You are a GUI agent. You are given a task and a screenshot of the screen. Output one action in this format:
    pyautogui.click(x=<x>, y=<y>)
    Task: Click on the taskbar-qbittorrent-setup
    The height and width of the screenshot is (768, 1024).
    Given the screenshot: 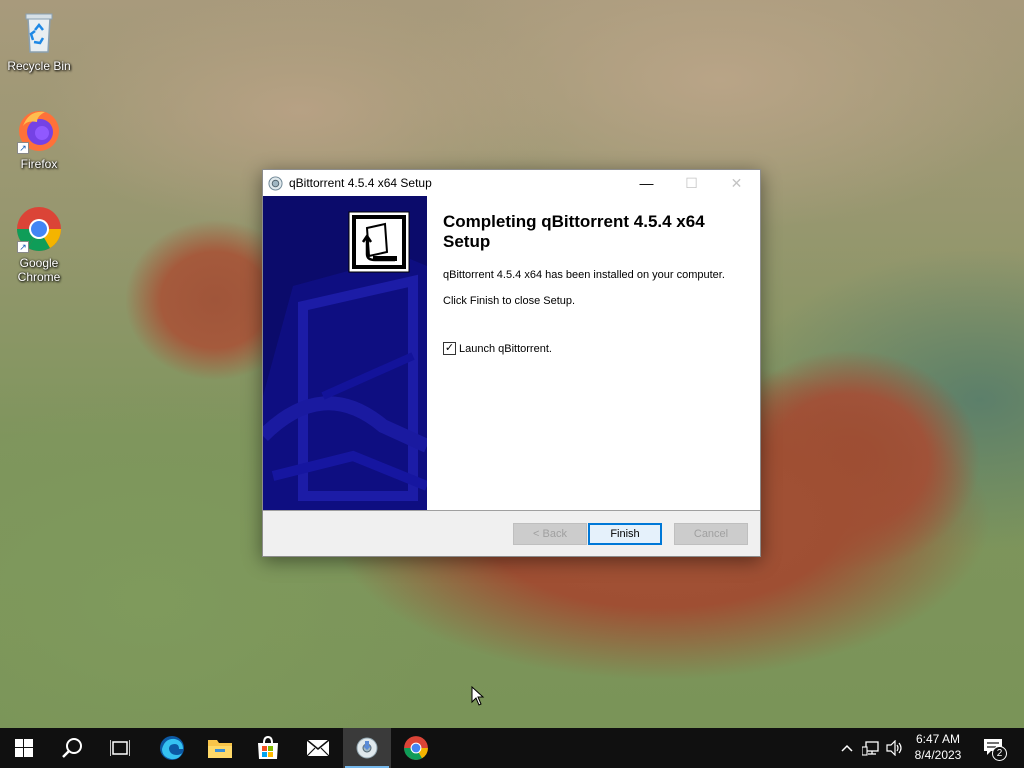 What is the action you would take?
    pyautogui.click(x=367, y=748)
    